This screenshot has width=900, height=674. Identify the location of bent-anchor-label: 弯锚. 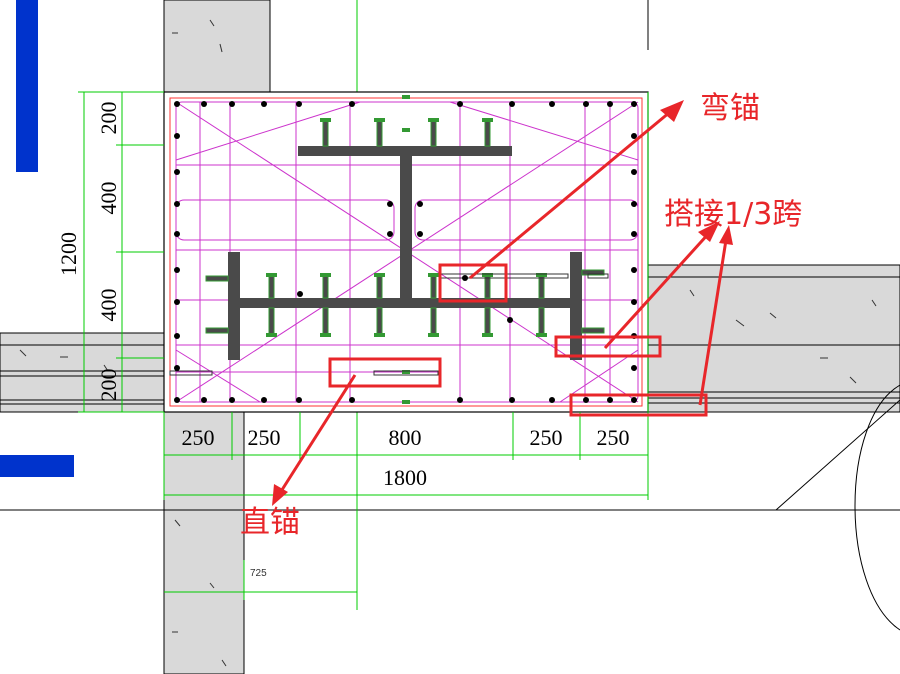
(730, 108).